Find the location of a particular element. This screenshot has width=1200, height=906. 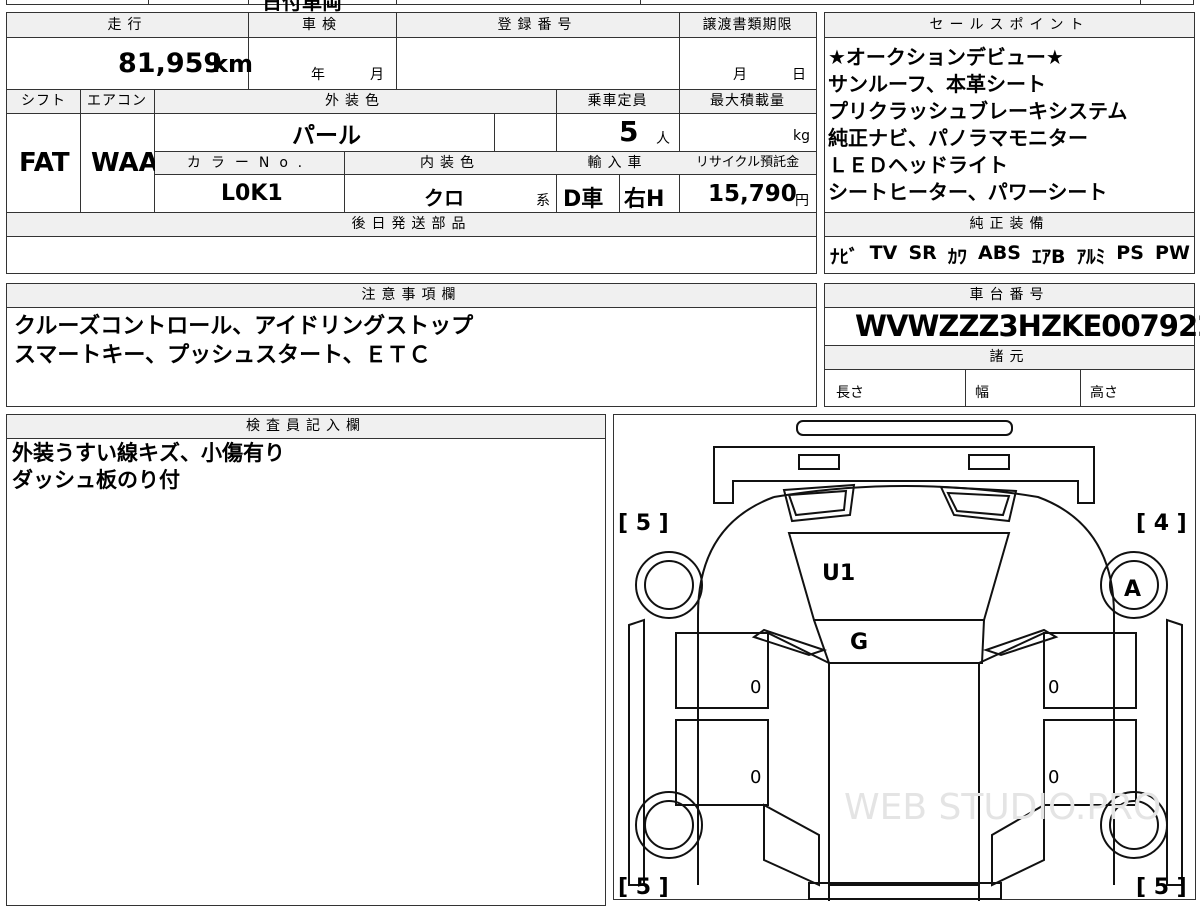

watermark: WEB STUDIO.PRO is located at coordinates (1003, 807).